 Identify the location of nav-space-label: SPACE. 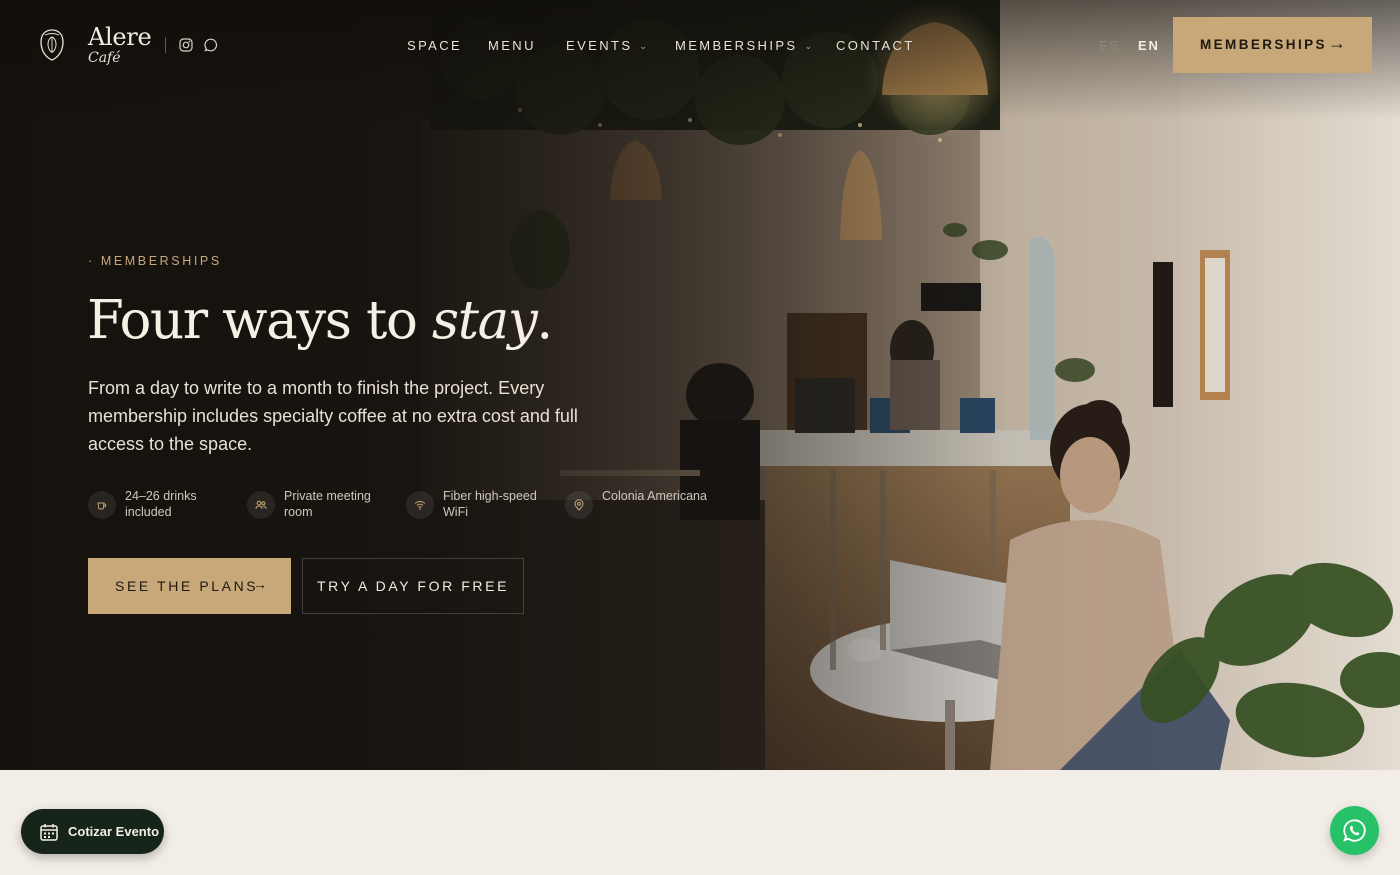
(435, 45).